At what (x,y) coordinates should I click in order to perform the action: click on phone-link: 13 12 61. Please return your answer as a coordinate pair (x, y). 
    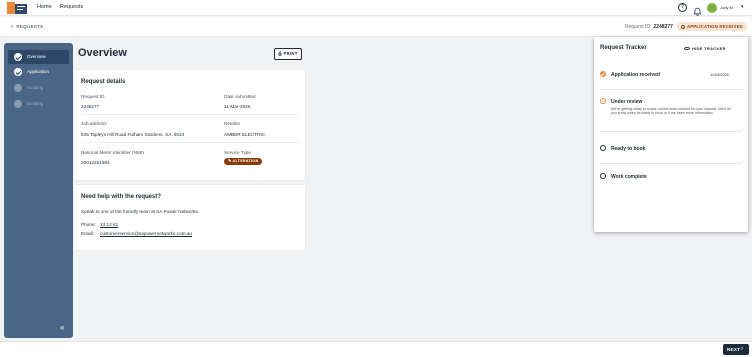
    Looking at the image, I should click on (109, 224).